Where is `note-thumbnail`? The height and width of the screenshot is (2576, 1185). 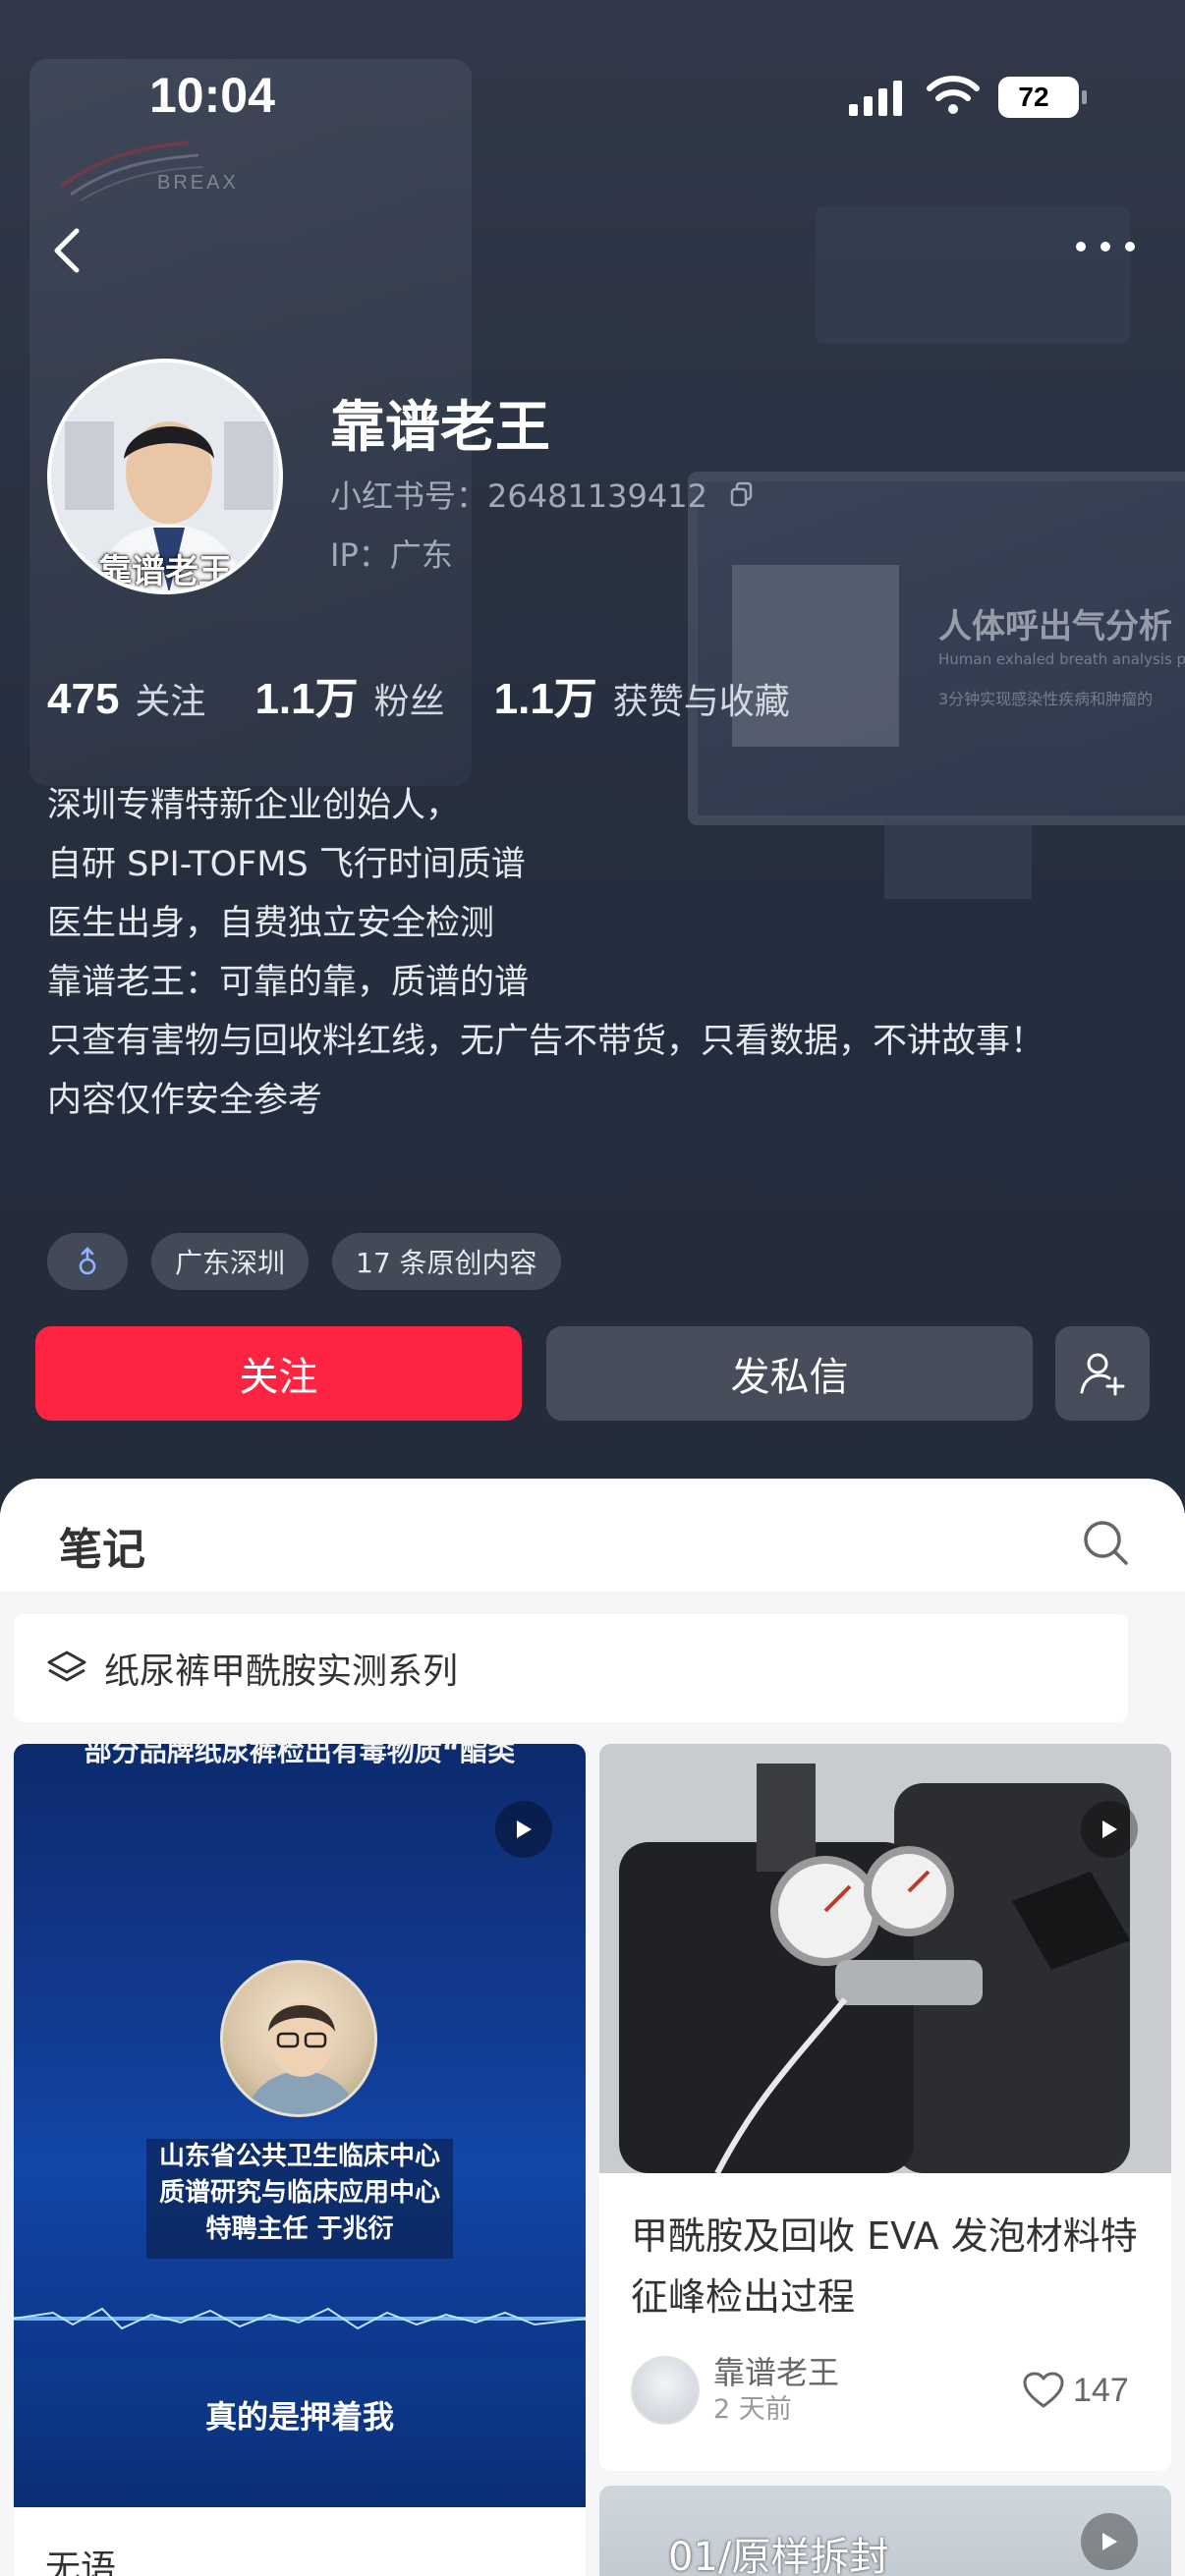
note-thumbnail is located at coordinates (885, 1958).